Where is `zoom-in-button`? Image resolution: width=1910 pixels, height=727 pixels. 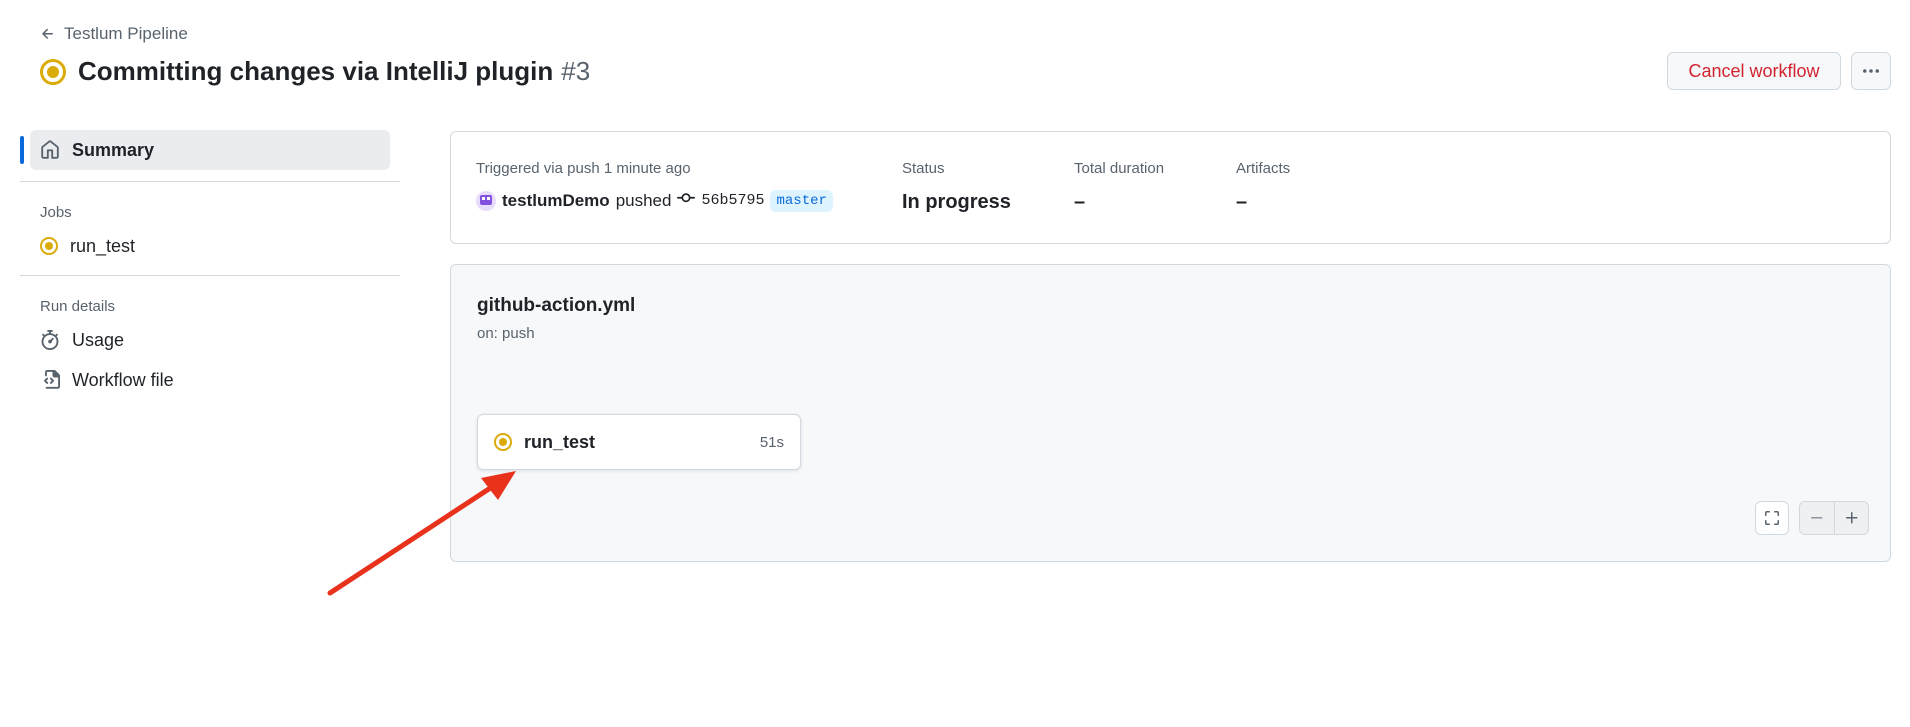 zoom-in-button is located at coordinates (1851, 518).